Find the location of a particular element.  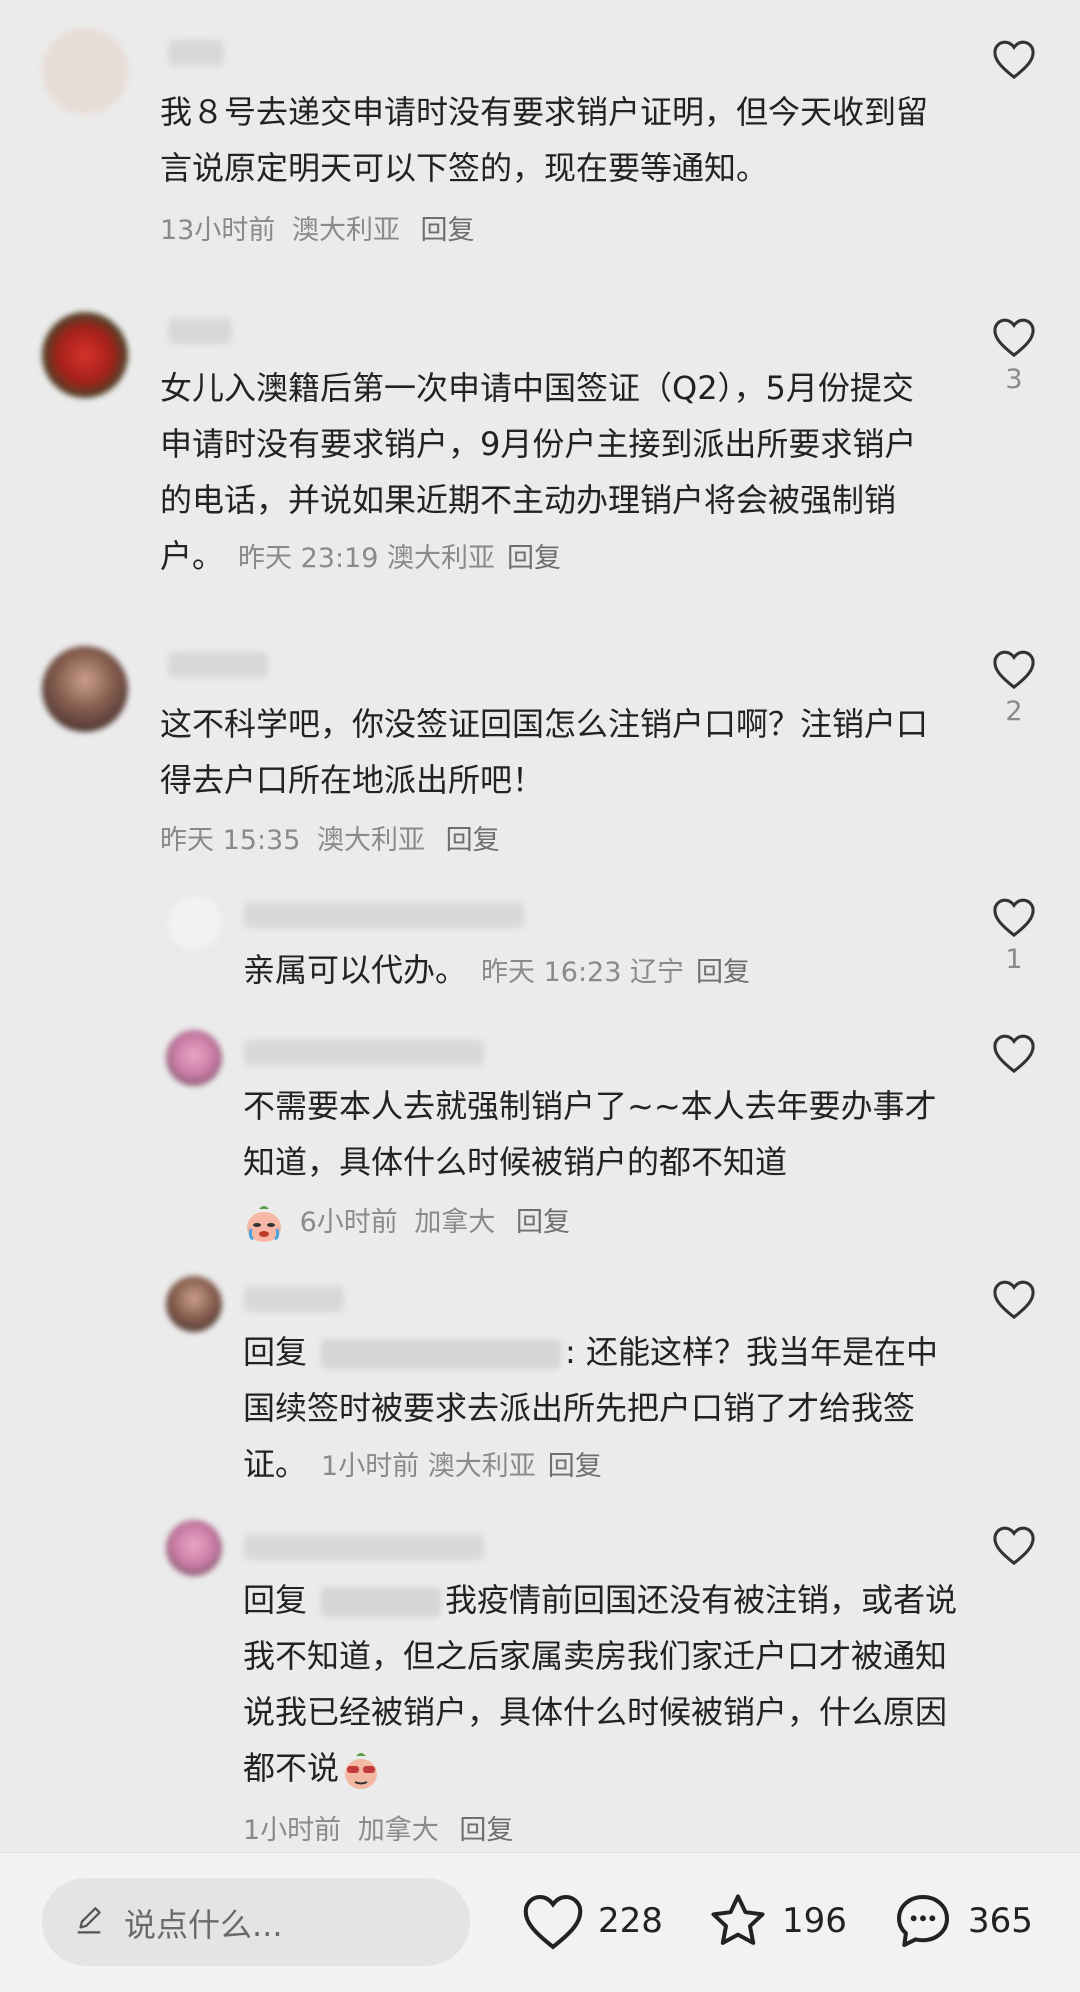

reply-meta: 1小时前 澳大利亚 回复 is located at coordinates (461, 1466).